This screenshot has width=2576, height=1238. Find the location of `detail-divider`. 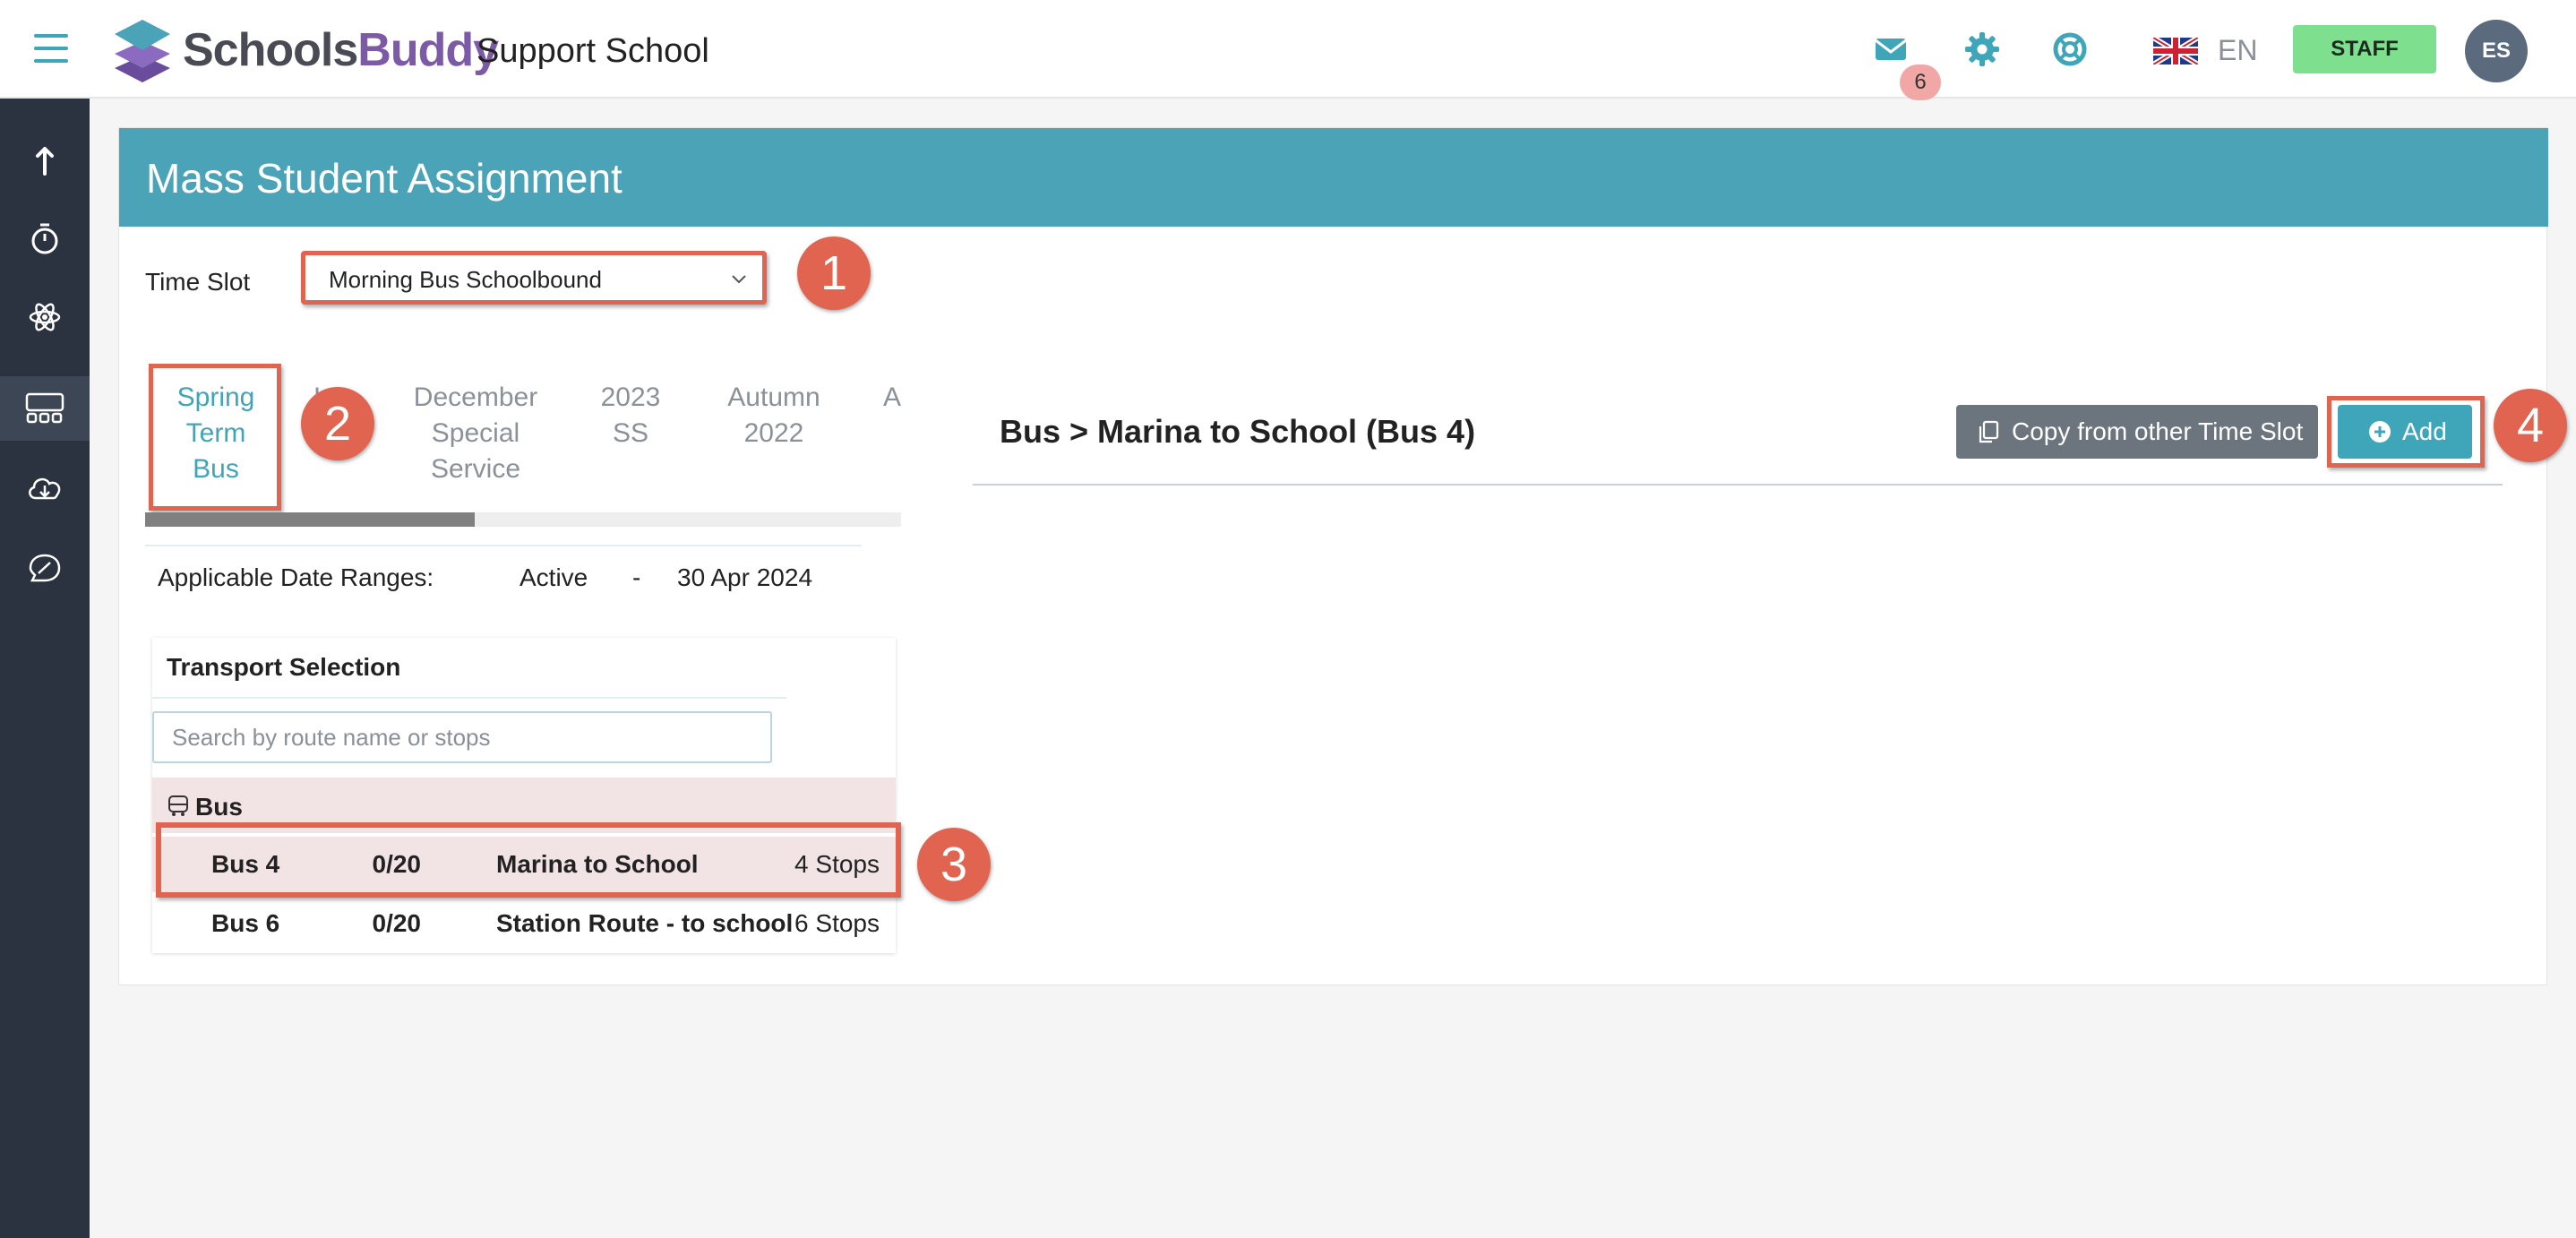

detail-divider is located at coordinates (1738, 485).